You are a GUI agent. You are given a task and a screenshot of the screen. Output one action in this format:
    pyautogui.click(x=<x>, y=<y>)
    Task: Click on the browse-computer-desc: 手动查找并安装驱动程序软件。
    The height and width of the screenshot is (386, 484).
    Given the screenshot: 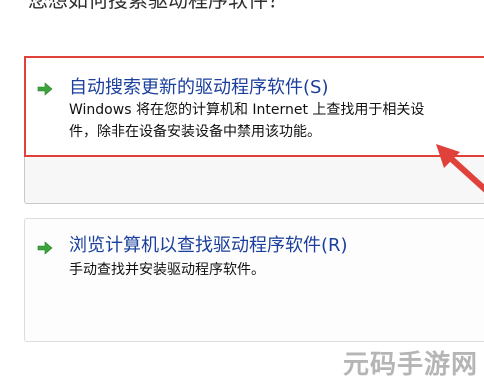 What is the action you would take?
    pyautogui.click(x=167, y=270)
    